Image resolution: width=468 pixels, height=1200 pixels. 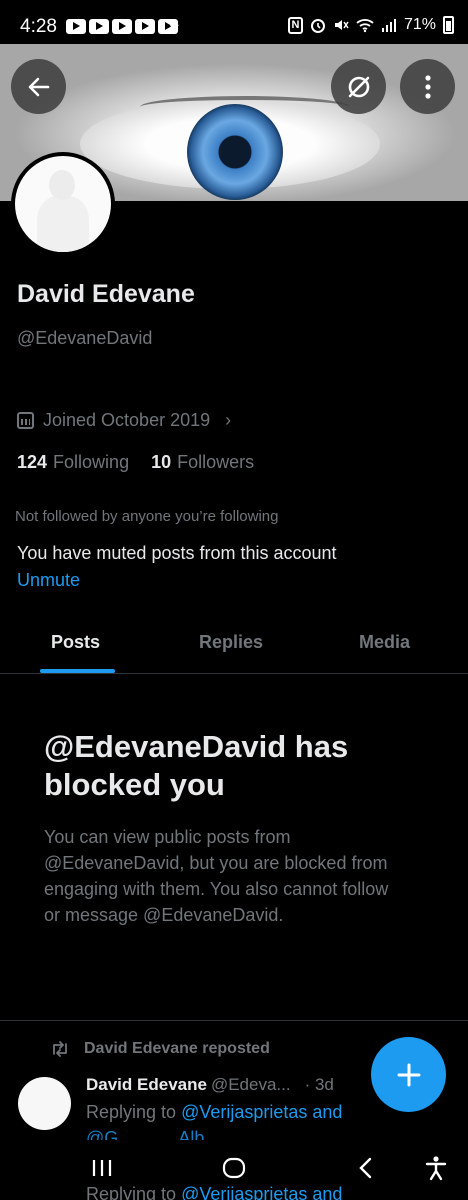 I want to click on avatar-figure-body, so click(x=63, y=224).